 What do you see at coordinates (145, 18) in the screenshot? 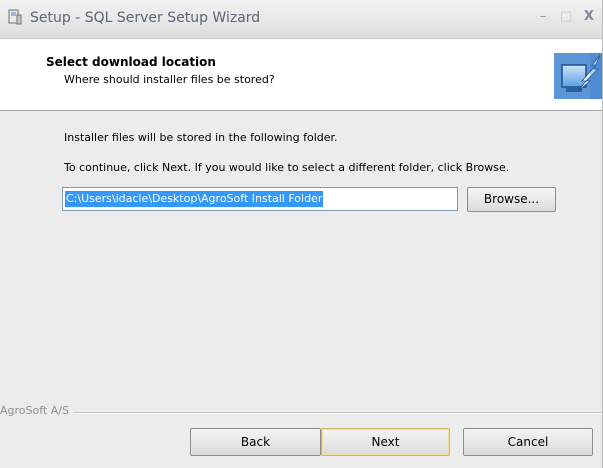
I see `window-title: Setup - SQL Server Setup Wizard` at bounding box center [145, 18].